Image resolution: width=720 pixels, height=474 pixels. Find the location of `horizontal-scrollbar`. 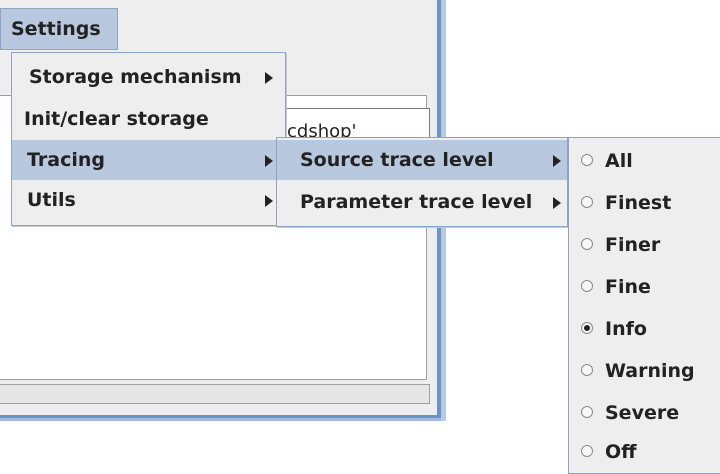

horizontal-scrollbar is located at coordinates (215, 394).